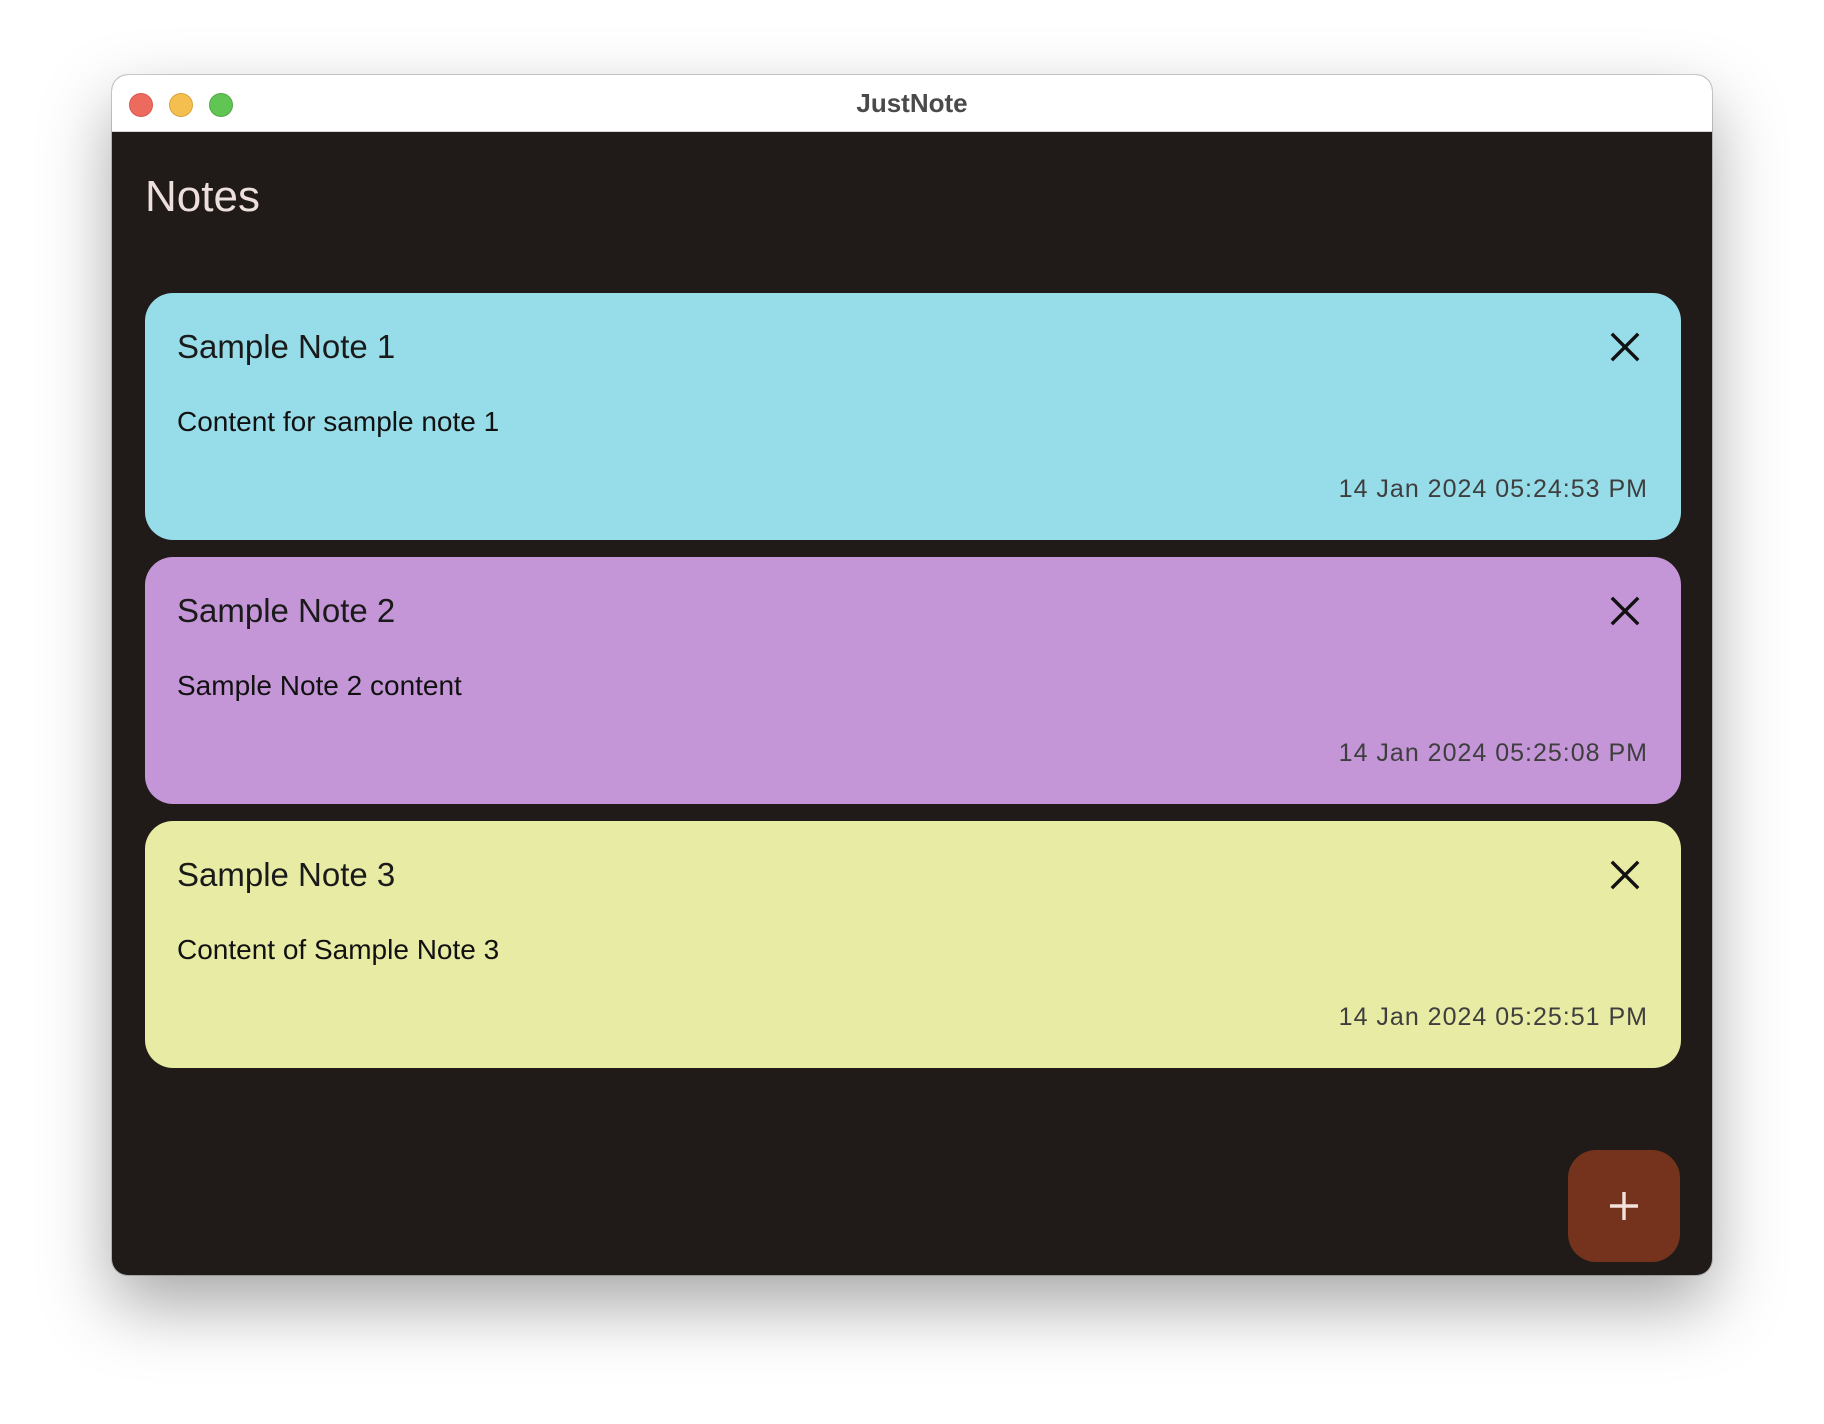 Image resolution: width=1824 pixels, height=1424 pixels. I want to click on note-timestamp: 14 Jan 2024 05:24:53 PM, so click(1493, 489).